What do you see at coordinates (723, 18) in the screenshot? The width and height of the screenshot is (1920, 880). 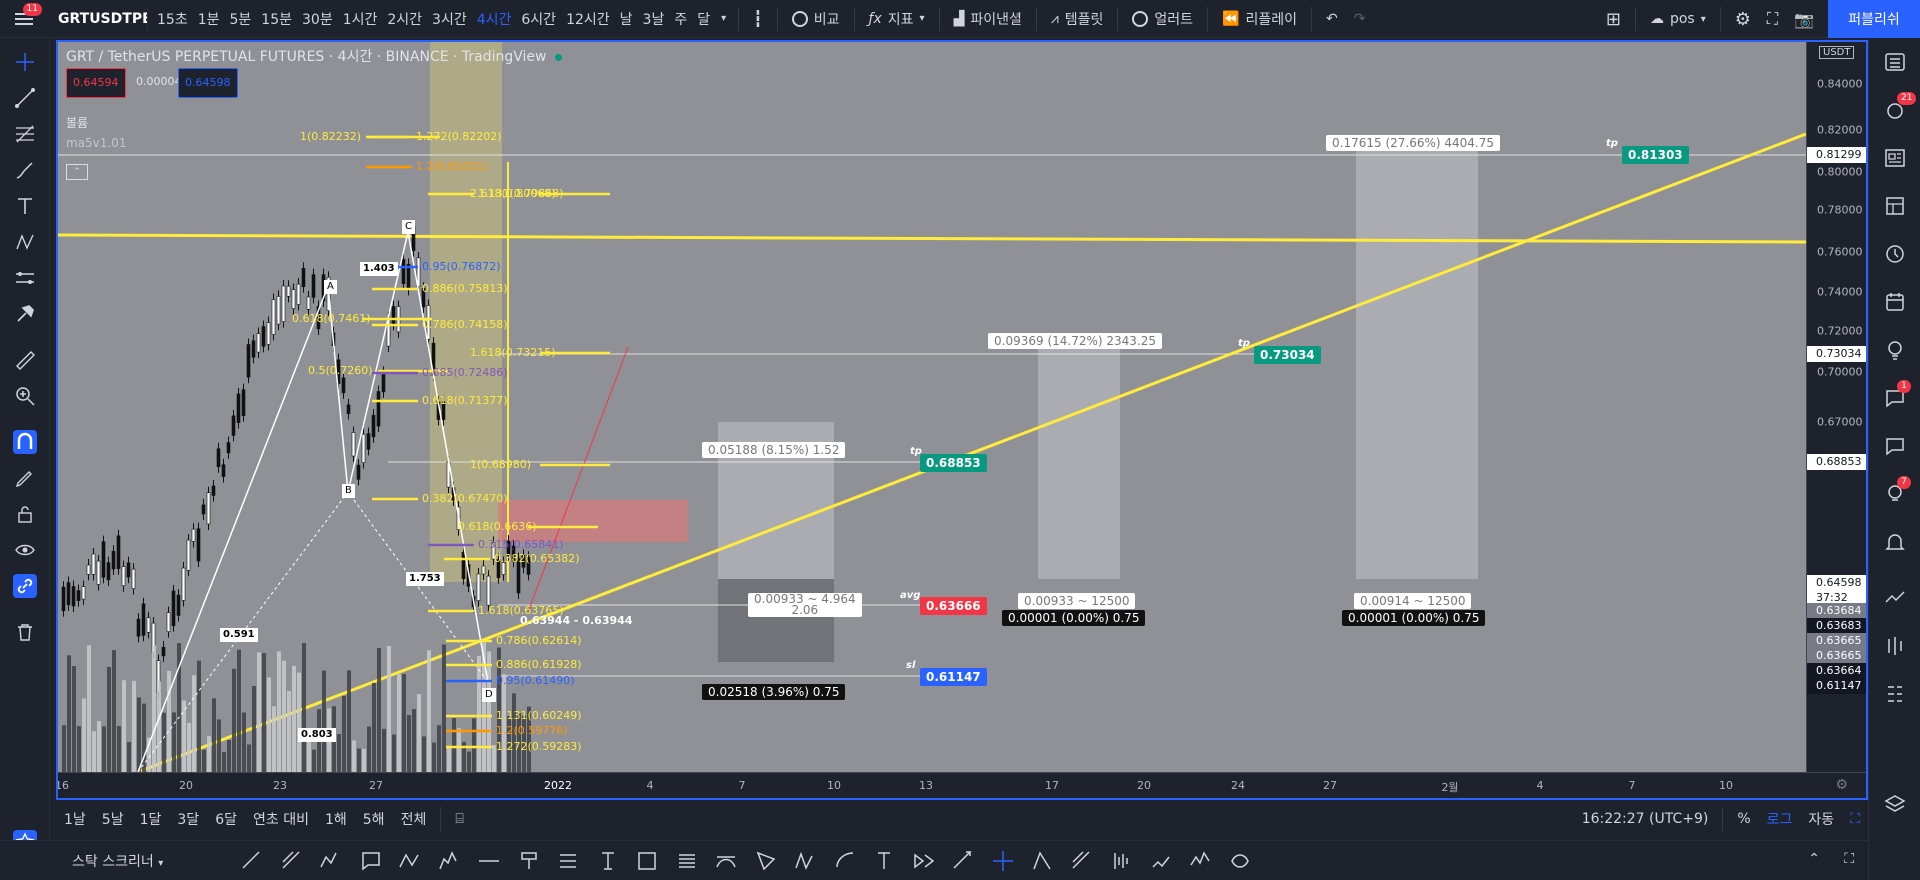 I see `chevron-down-icon: ▾` at bounding box center [723, 18].